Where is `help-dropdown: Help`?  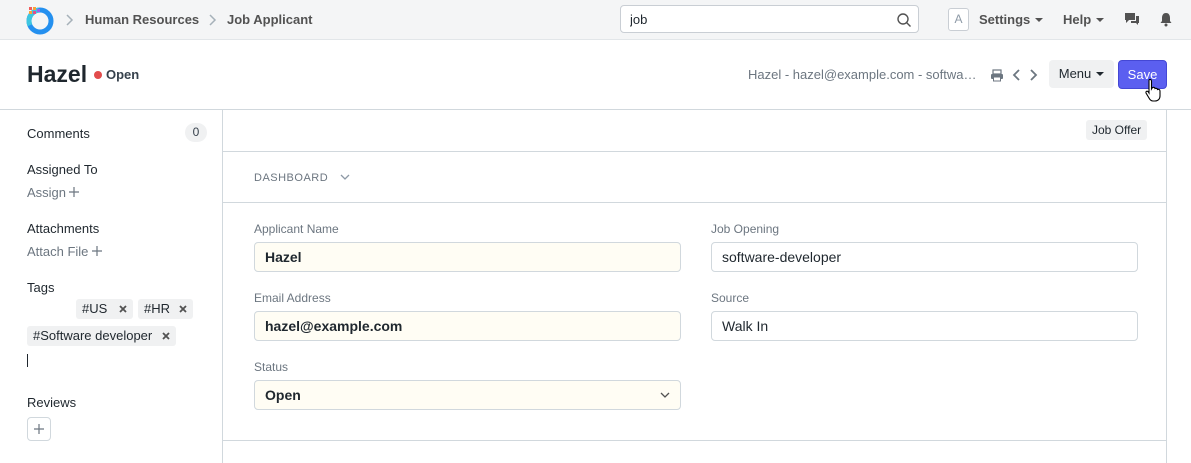
help-dropdown: Help is located at coordinates (1084, 19).